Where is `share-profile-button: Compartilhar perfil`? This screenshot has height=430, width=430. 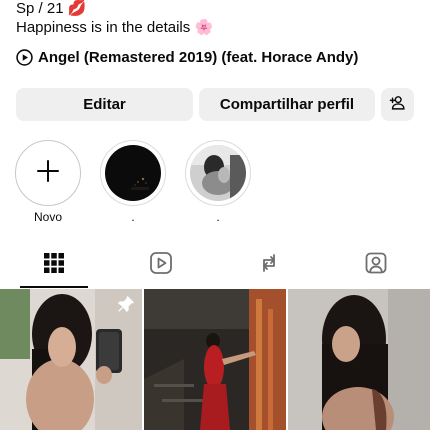 share-profile-button: Compartilhar perfil is located at coordinates (287, 104).